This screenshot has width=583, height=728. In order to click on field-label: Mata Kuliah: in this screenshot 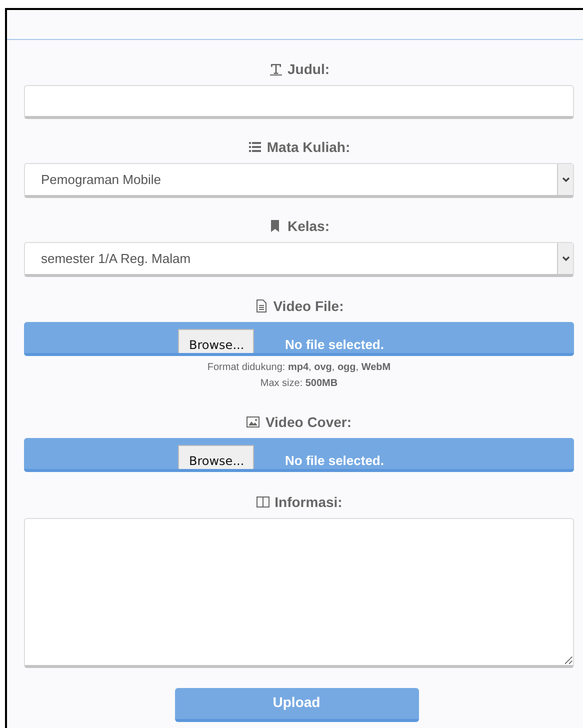, I will do `click(308, 147)`.